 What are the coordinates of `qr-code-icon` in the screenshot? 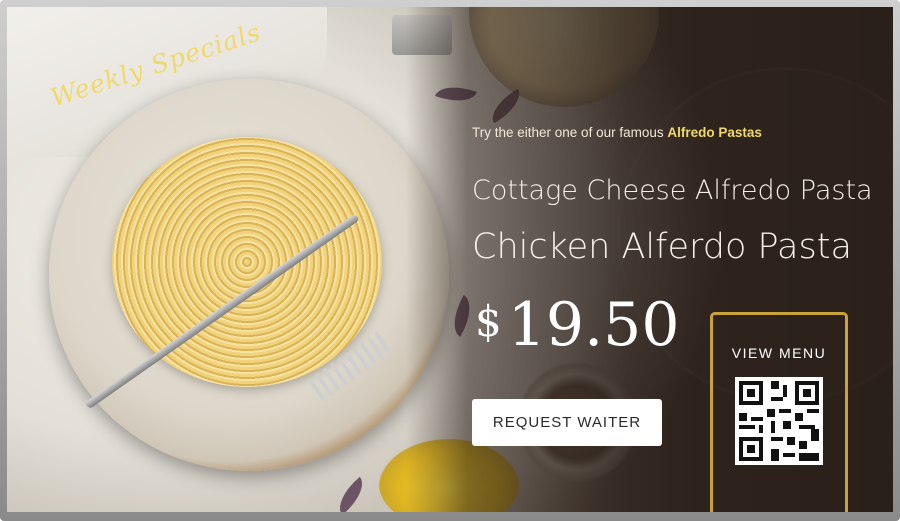 It's located at (779, 421).